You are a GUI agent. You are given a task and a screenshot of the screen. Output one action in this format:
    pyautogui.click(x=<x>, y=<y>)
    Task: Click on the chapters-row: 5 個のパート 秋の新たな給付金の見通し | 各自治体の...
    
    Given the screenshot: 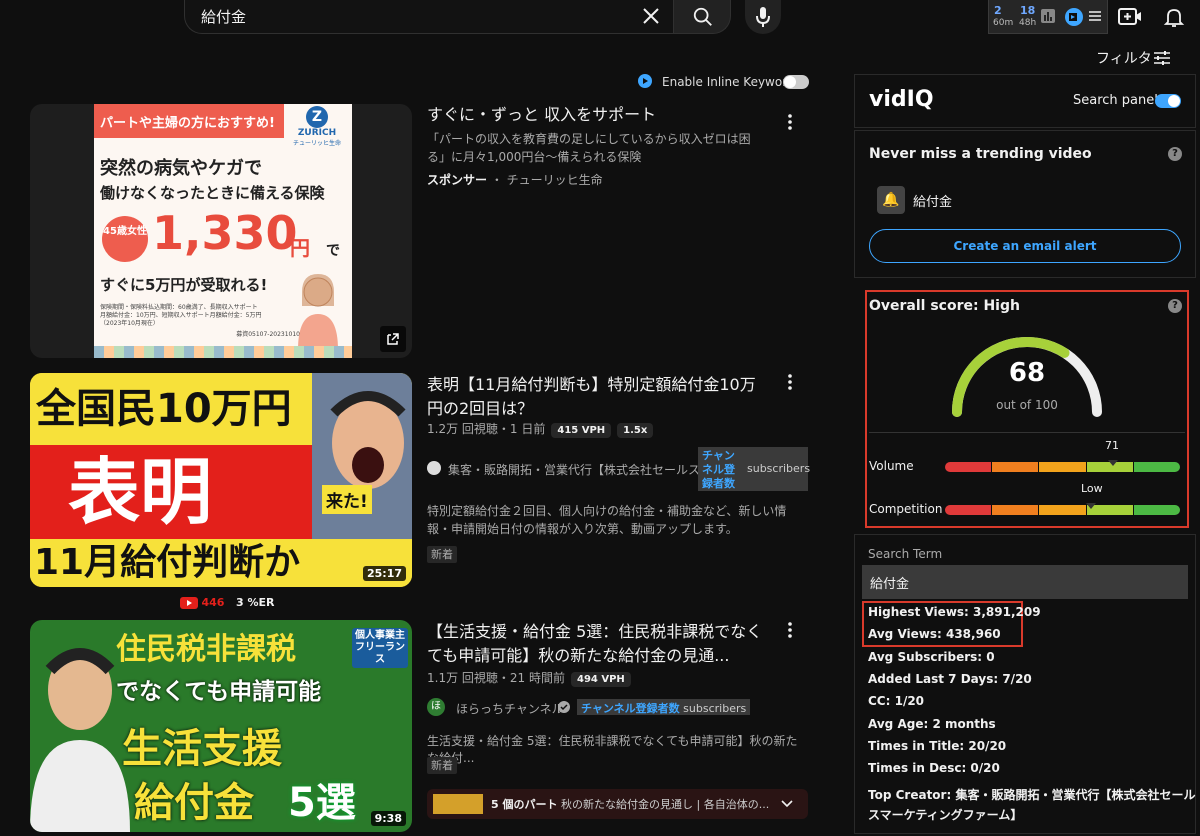 What is the action you would take?
    pyautogui.click(x=617, y=804)
    